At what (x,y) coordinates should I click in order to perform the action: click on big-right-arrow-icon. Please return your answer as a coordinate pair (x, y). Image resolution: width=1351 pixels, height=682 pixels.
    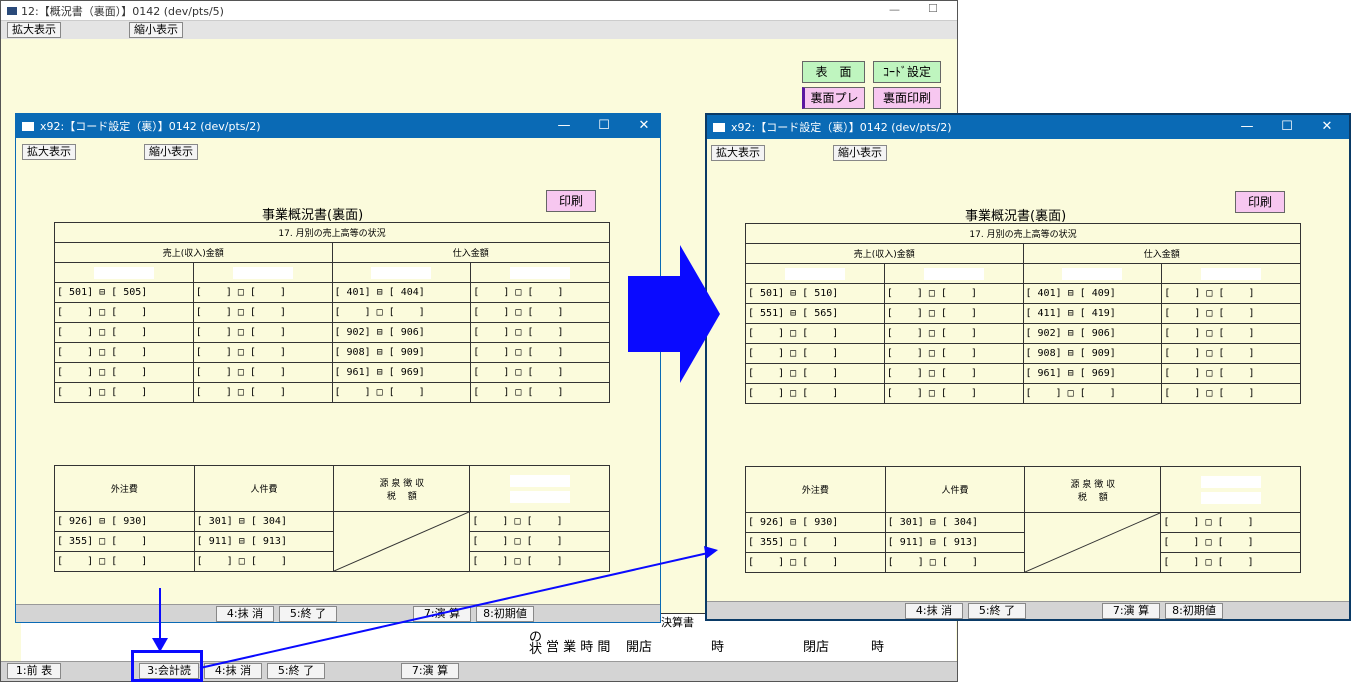
    Looking at the image, I should click on (674, 314).